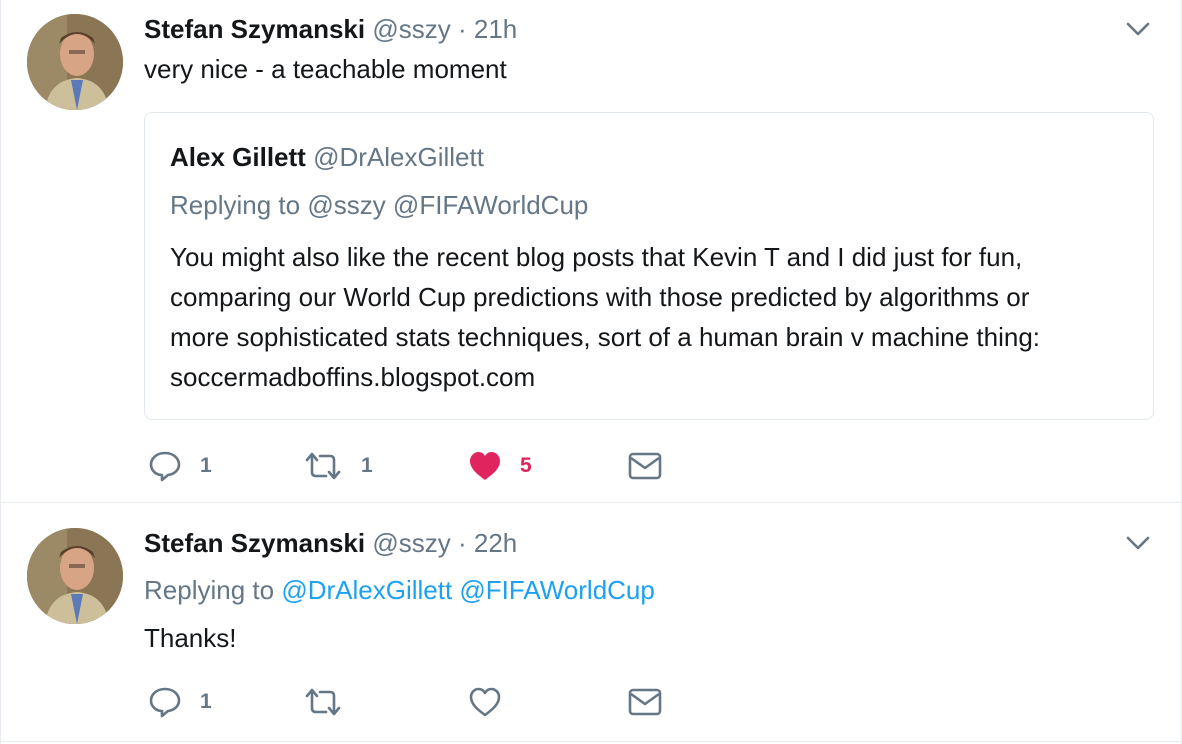  I want to click on replying-to: Replying to @DrAlexGillett @FIFAWorldCup, so click(399, 590).